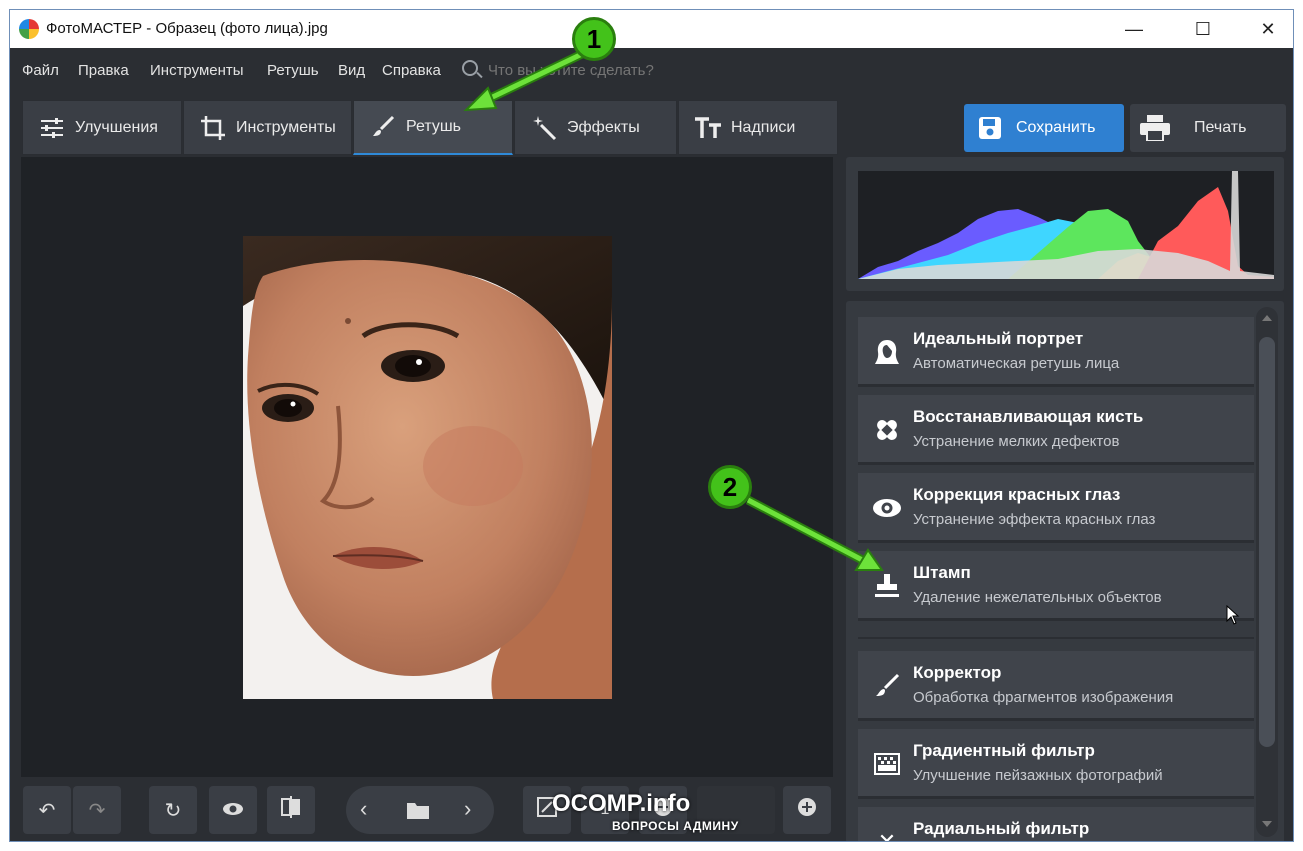  What do you see at coordinates (887, 586) in the screenshot?
I see `stamp-icon` at bounding box center [887, 586].